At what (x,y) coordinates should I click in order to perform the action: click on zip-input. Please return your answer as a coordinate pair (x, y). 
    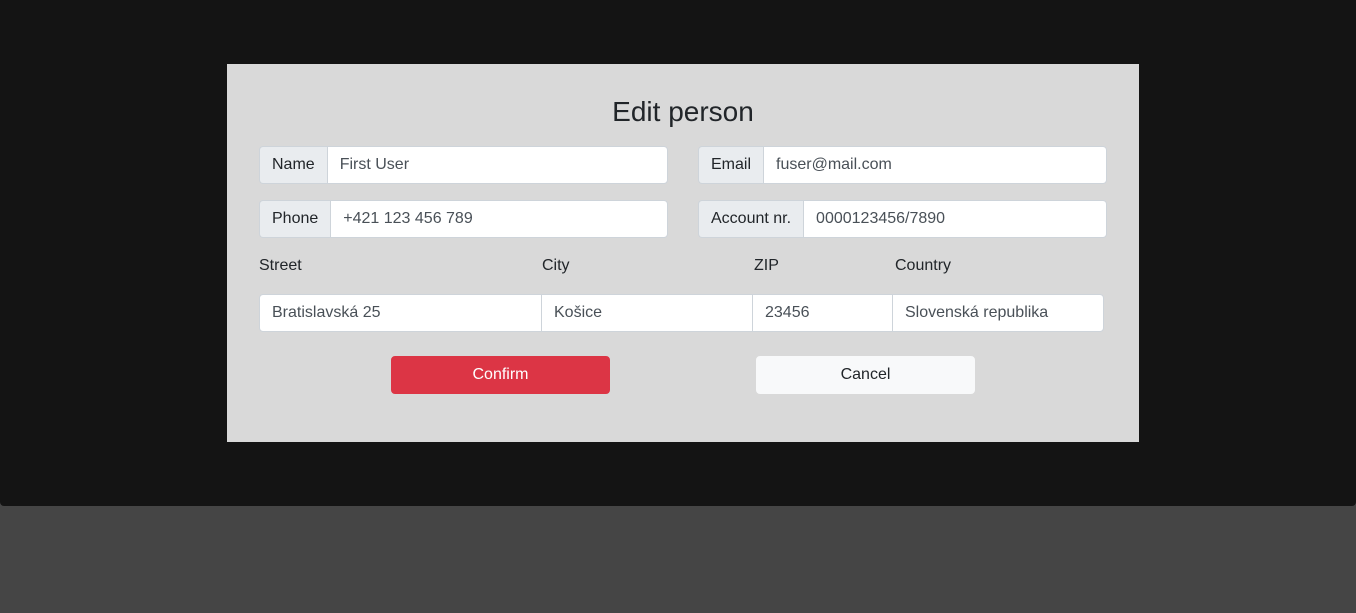
    Looking at the image, I should click on (822, 313).